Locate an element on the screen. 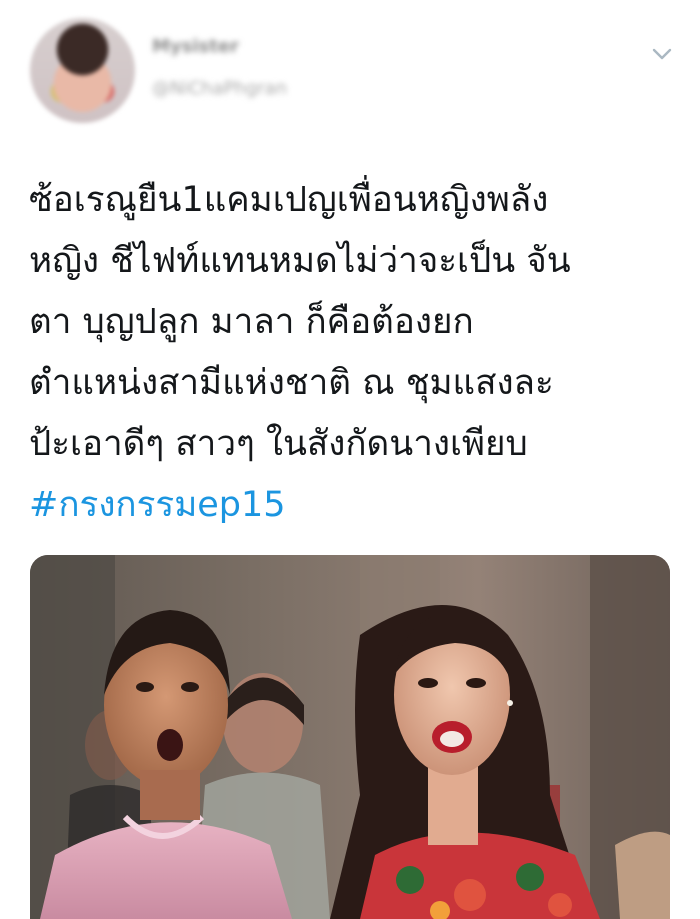 This screenshot has height=919, width=700. chevron-down-icon is located at coordinates (662, 54).